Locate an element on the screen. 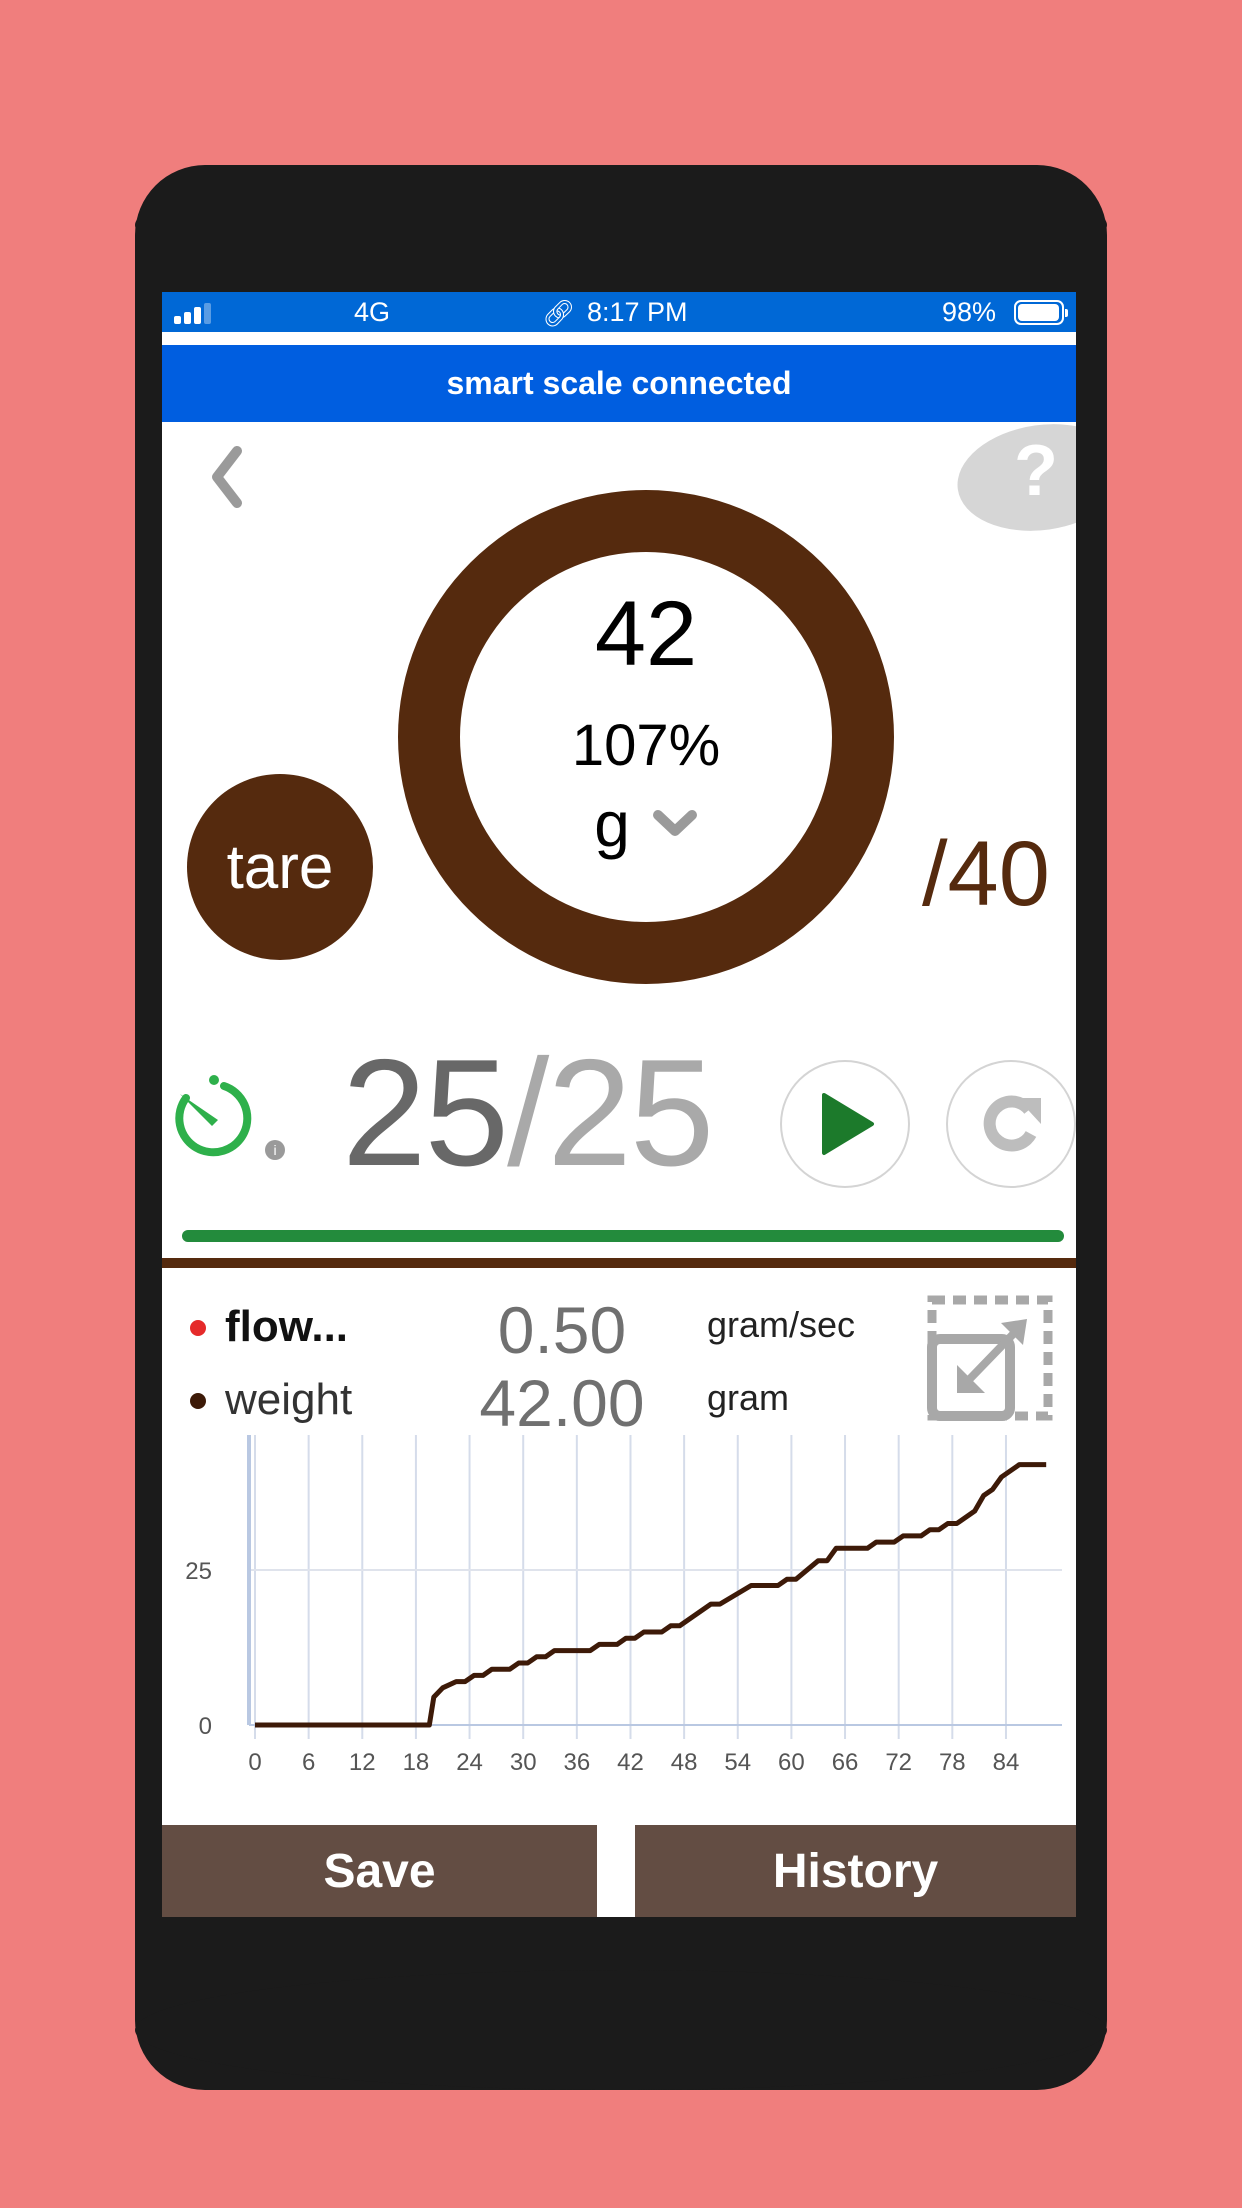  unit-selector: g is located at coordinates (646, 824).